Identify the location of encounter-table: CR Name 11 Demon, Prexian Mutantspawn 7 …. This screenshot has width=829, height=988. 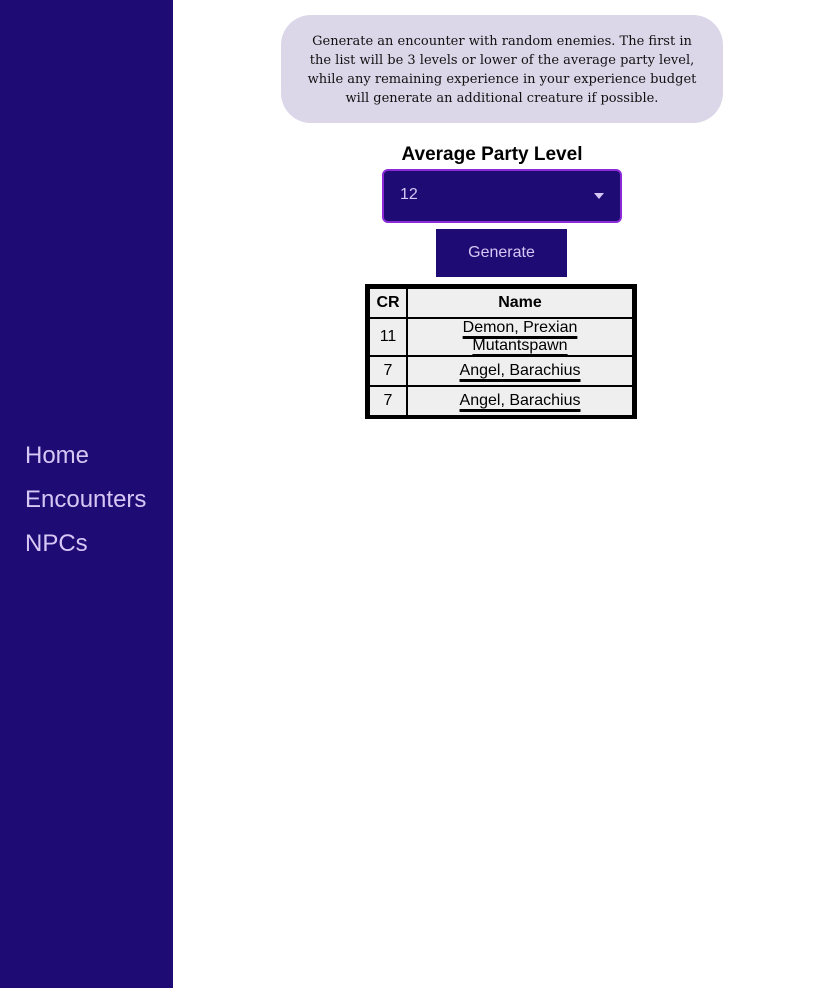
(501, 352).